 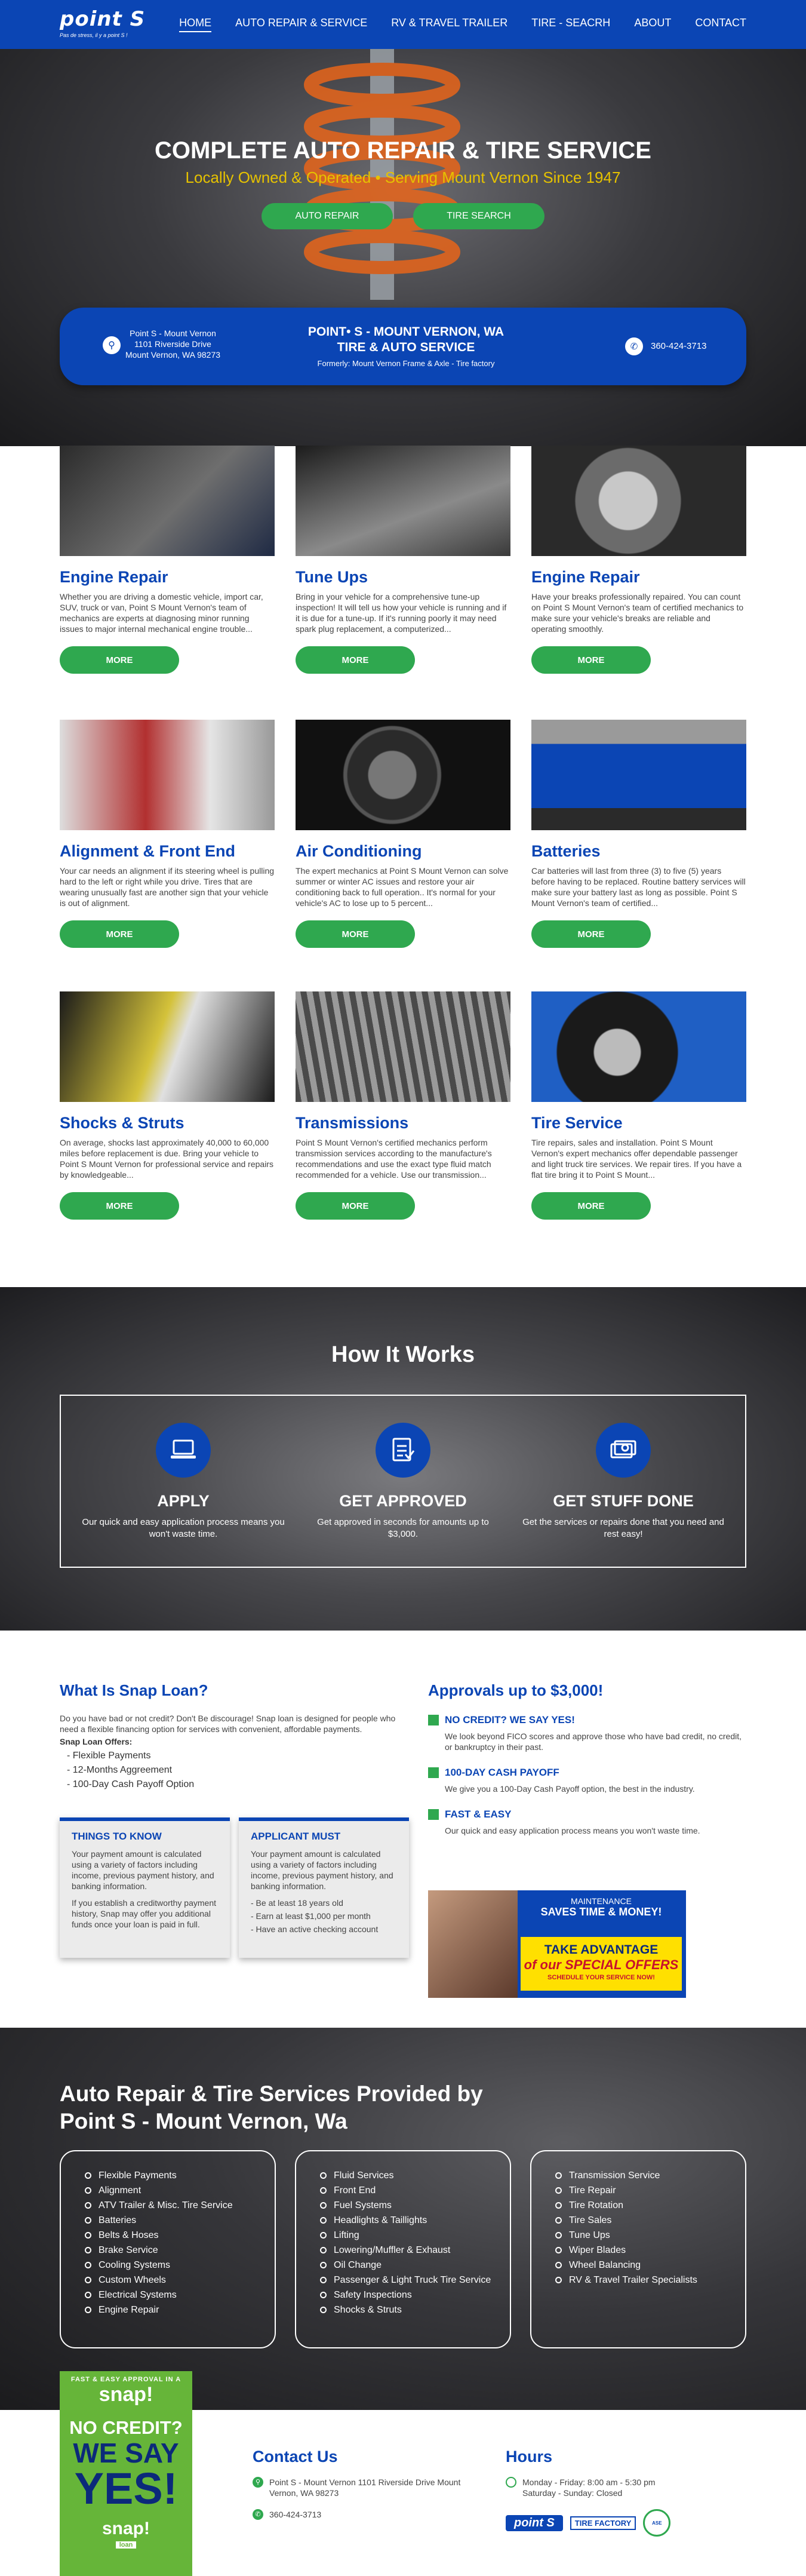 I want to click on batteries-image, so click(x=638, y=775).